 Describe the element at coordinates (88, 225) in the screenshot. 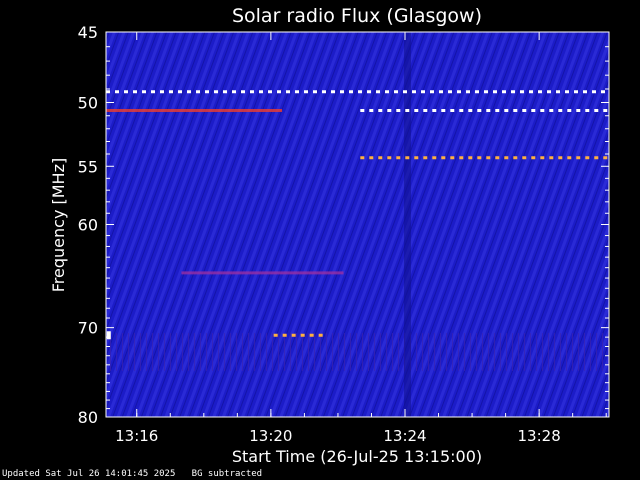

I see `y-tick-label: 60` at that location.